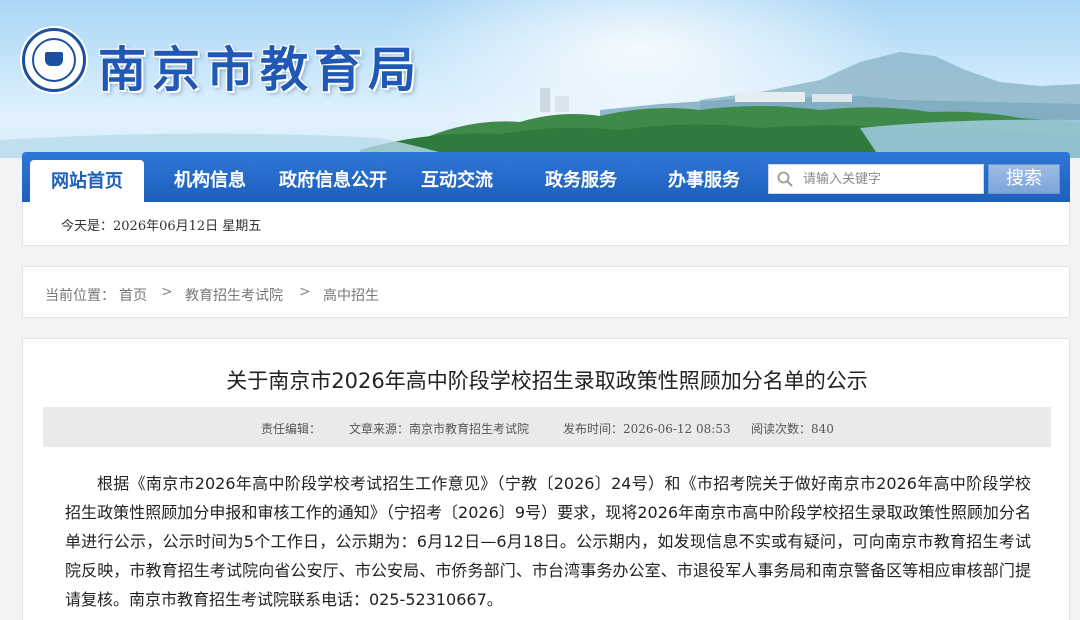 The height and width of the screenshot is (620, 1080). Describe the element at coordinates (260, 65) in the screenshot. I see `site-title: 南京市教育局` at that location.